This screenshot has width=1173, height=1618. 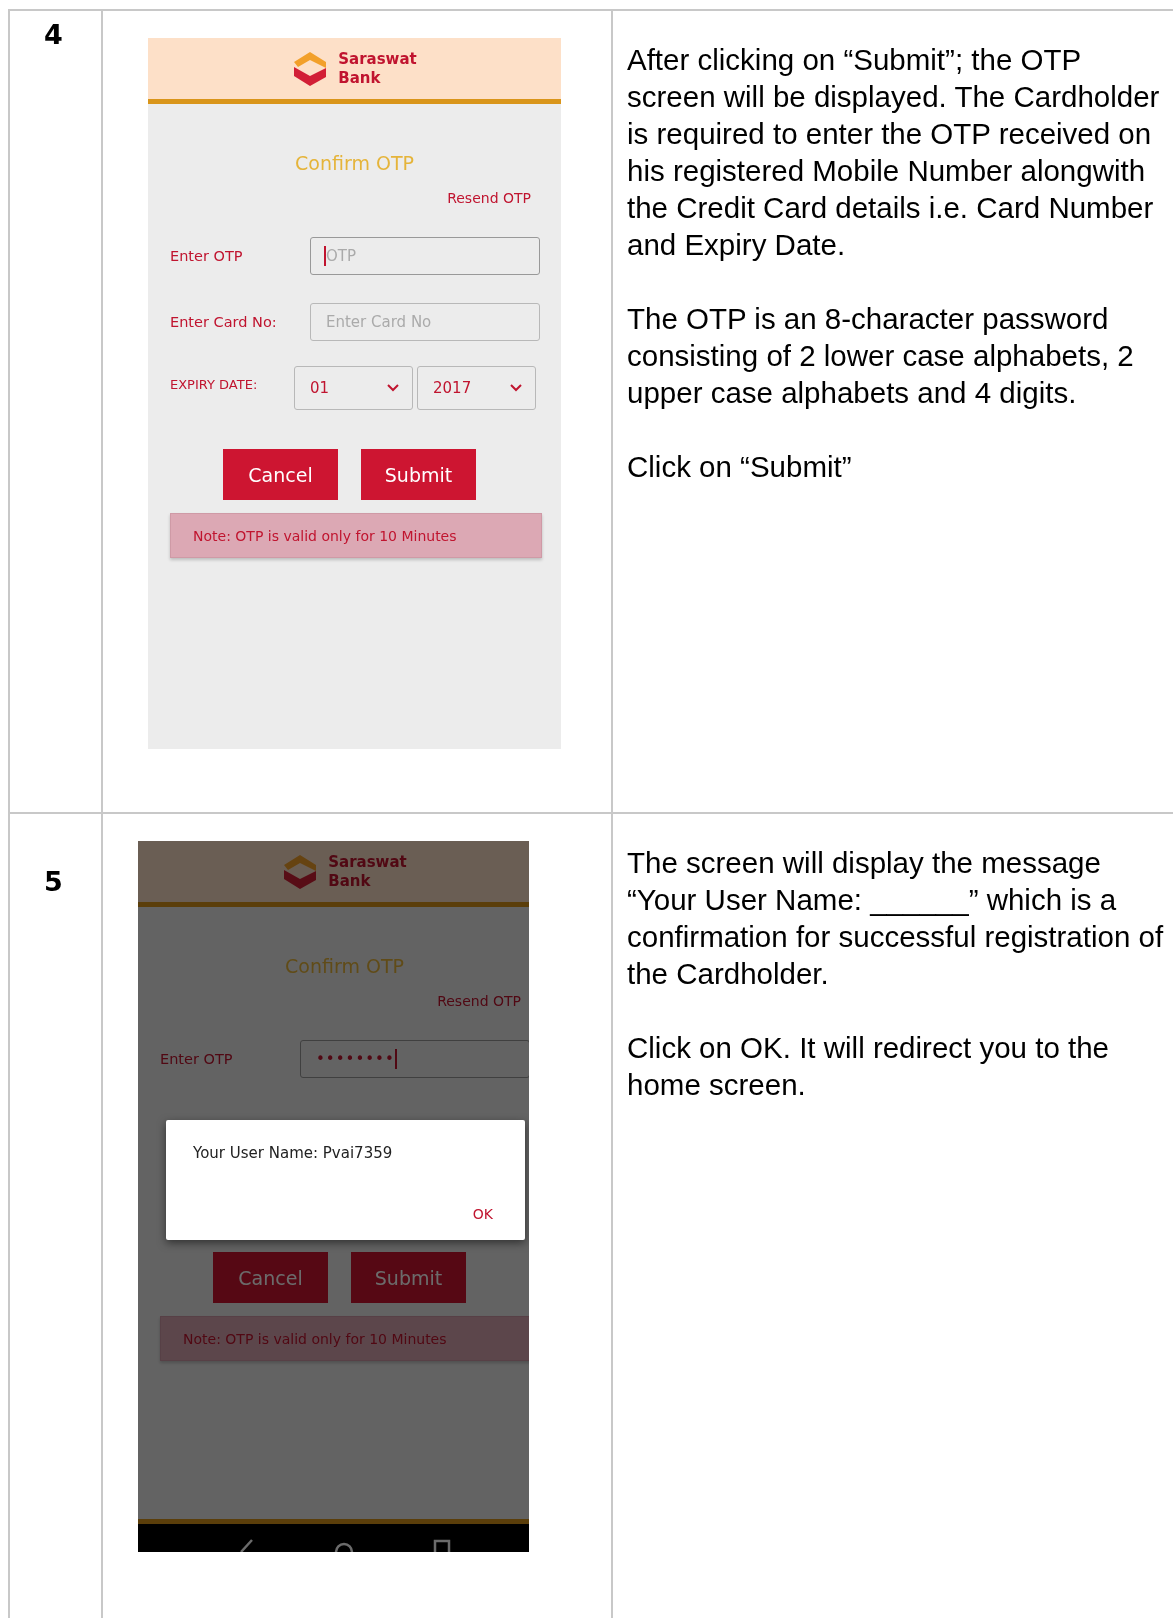 What do you see at coordinates (896, 918) in the screenshot?
I see `step-description: The screen will display the message “Your User Name: ______” which is a confirmation for successful registration of the Cardholder.` at bounding box center [896, 918].